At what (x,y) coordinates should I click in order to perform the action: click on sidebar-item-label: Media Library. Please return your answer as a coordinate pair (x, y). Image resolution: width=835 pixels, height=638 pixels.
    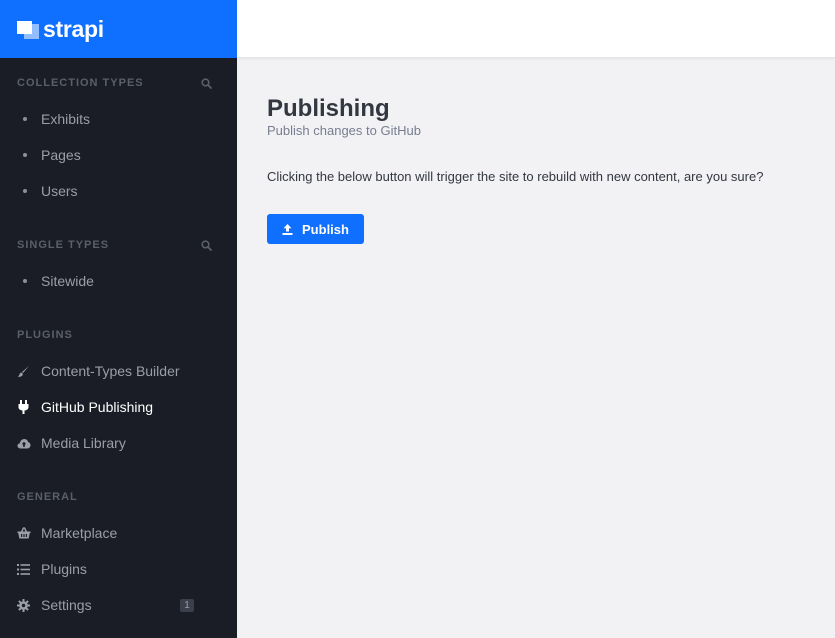
    Looking at the image, I should click on (83, 443).